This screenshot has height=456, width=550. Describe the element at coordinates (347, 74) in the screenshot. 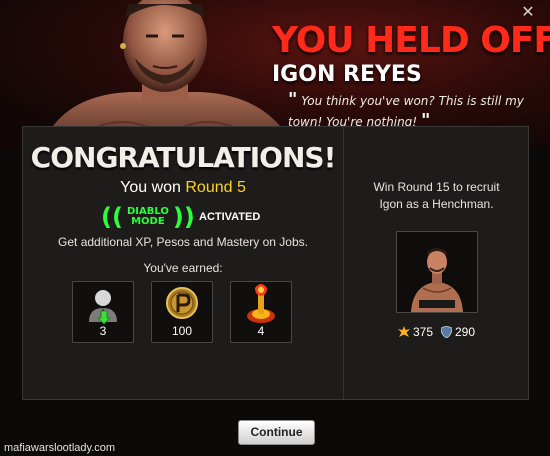

I see `title-line-2: IGON REYES` at that location.